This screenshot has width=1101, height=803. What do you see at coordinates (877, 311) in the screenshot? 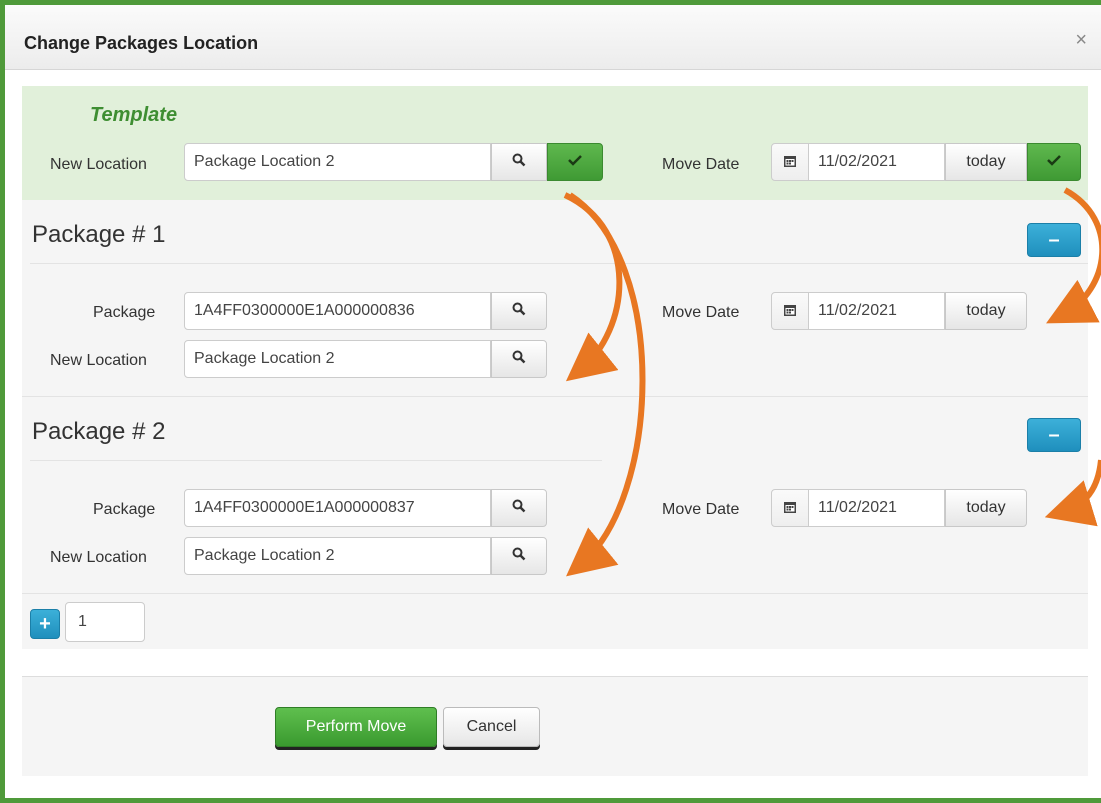
I see `package-1-move-date-input: 11/02/2021` at bounding box center [877, 311].